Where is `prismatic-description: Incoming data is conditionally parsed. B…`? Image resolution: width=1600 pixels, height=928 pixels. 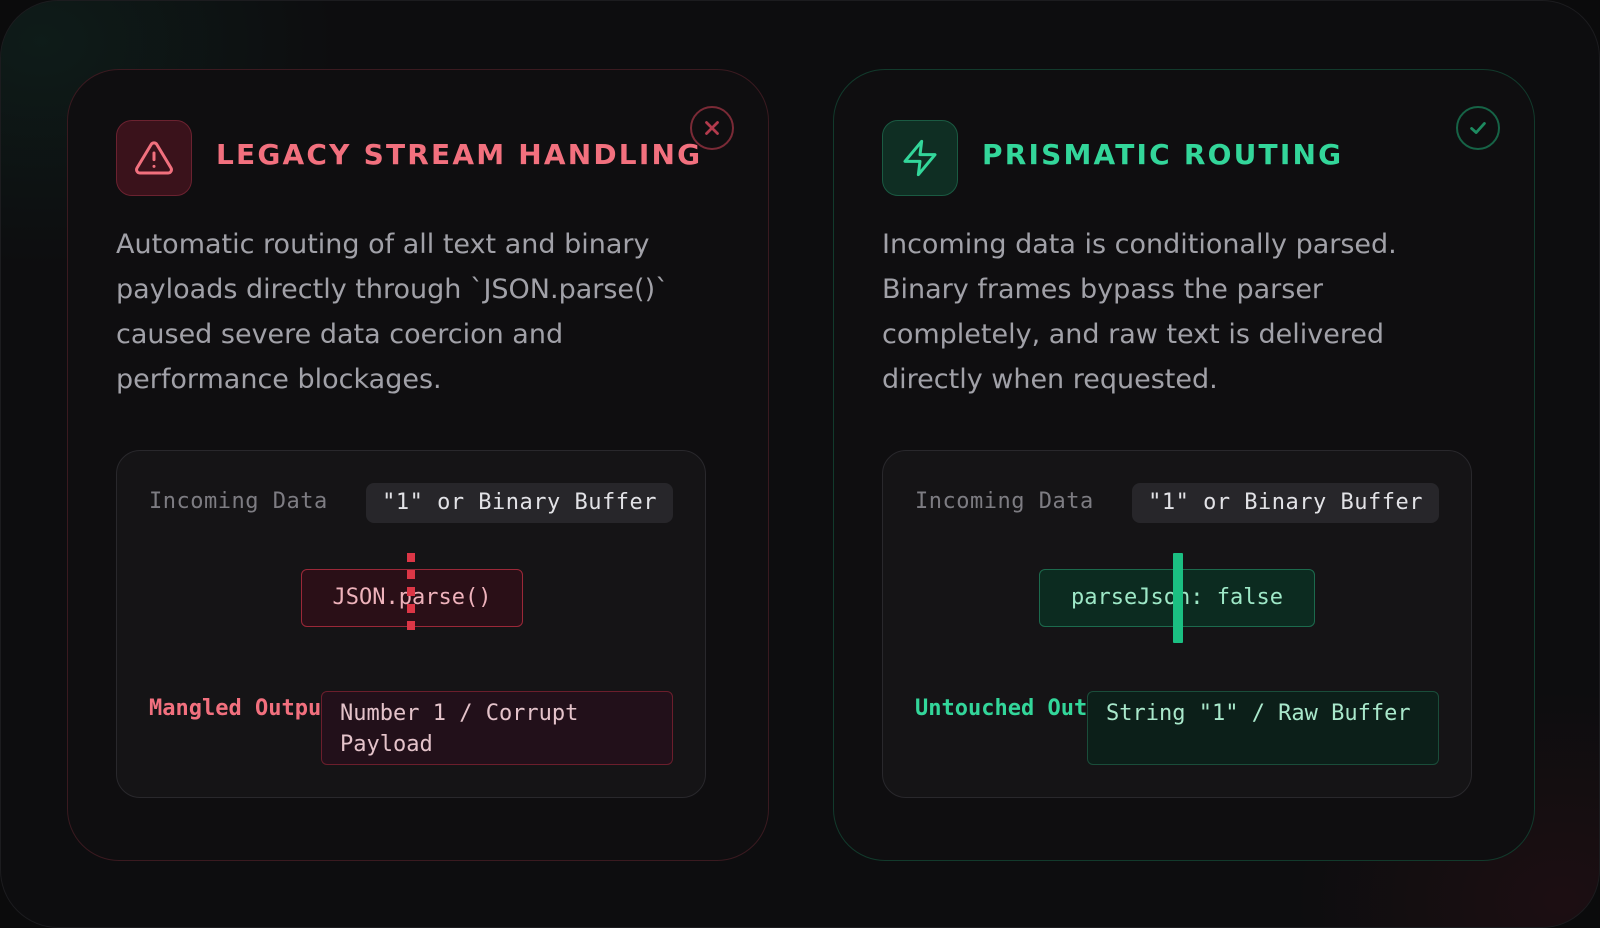 prismatic-description: Incoming data is conditionally parsed. B… is located at coordinates (1139, 312).